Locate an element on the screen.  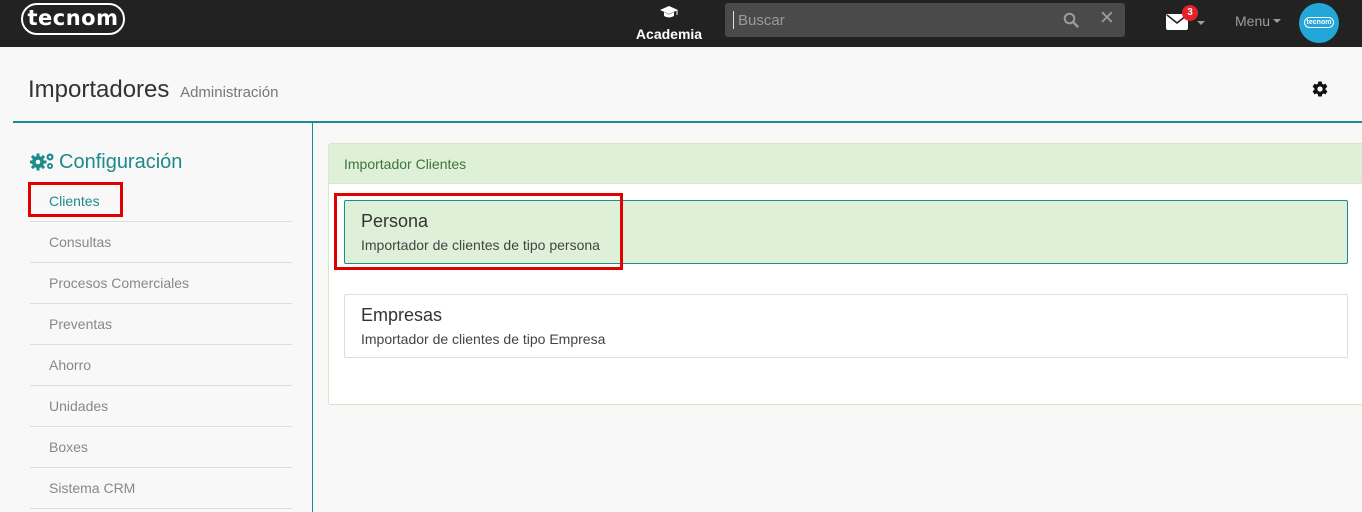
card-title: Empresas is located at coordinates (402, 315).